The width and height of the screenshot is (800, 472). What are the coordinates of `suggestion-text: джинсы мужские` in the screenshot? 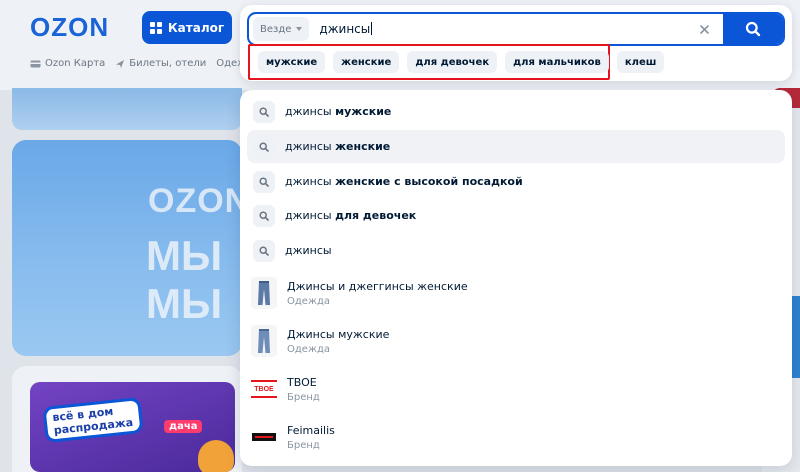 It's located at (338, 111).